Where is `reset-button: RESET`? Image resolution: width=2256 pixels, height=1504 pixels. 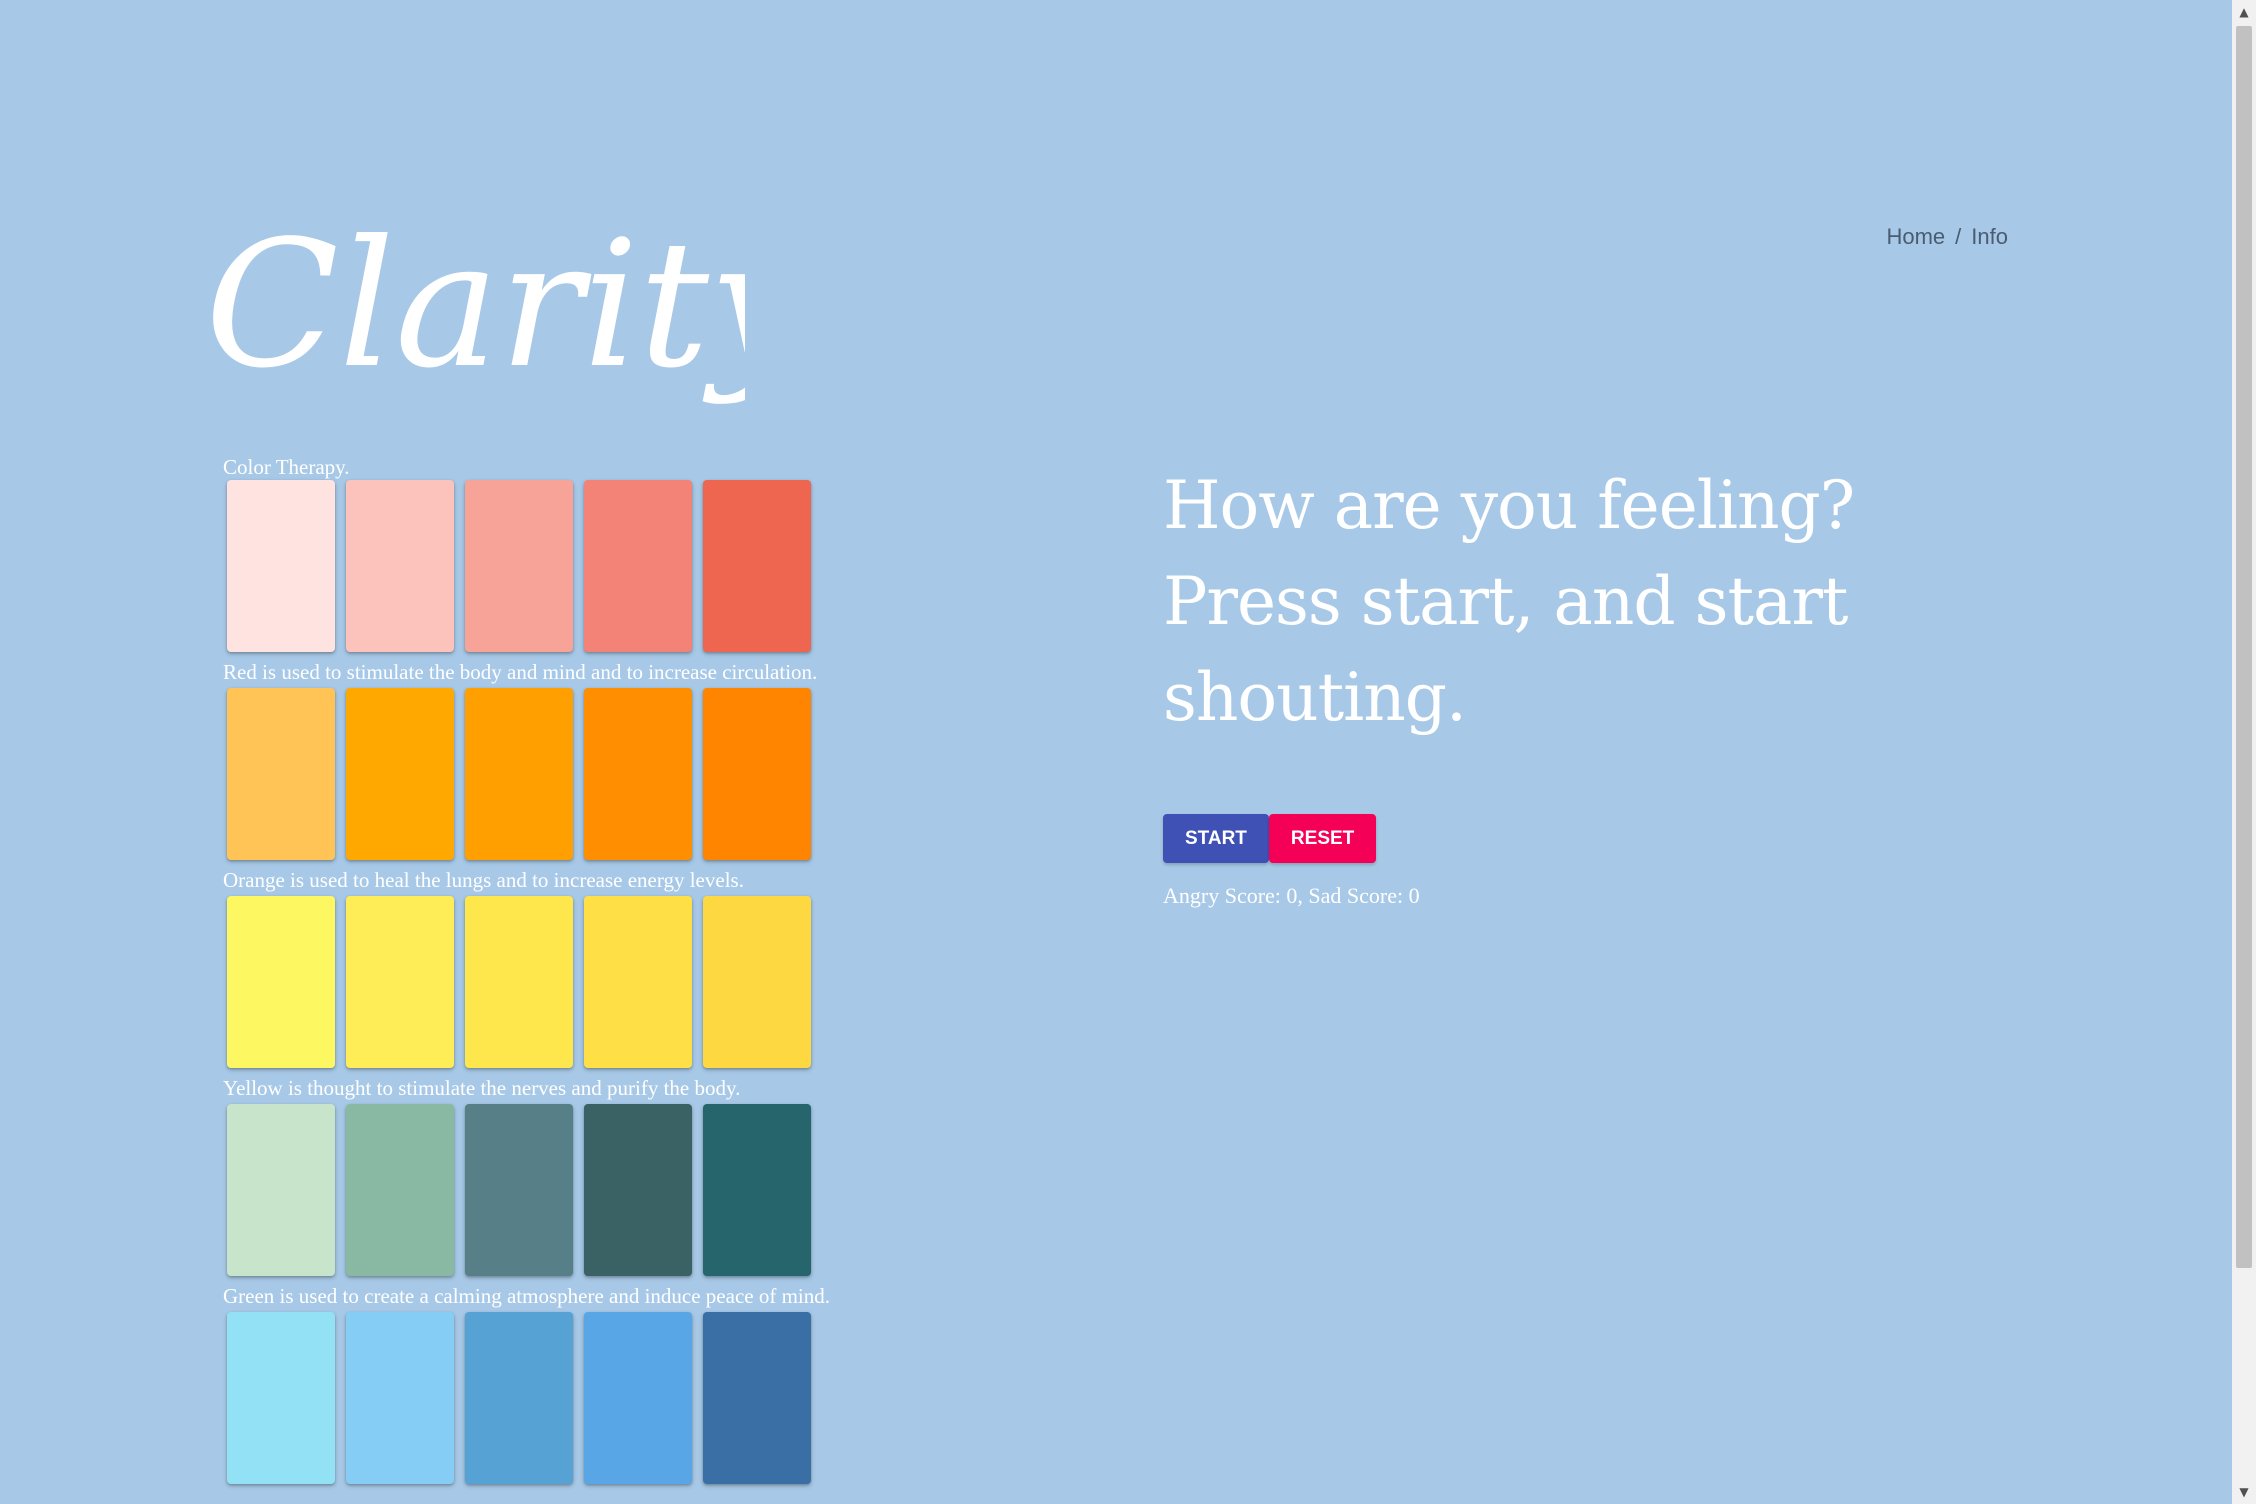
reset-button: RESET is located at coordinates (1322, 838).